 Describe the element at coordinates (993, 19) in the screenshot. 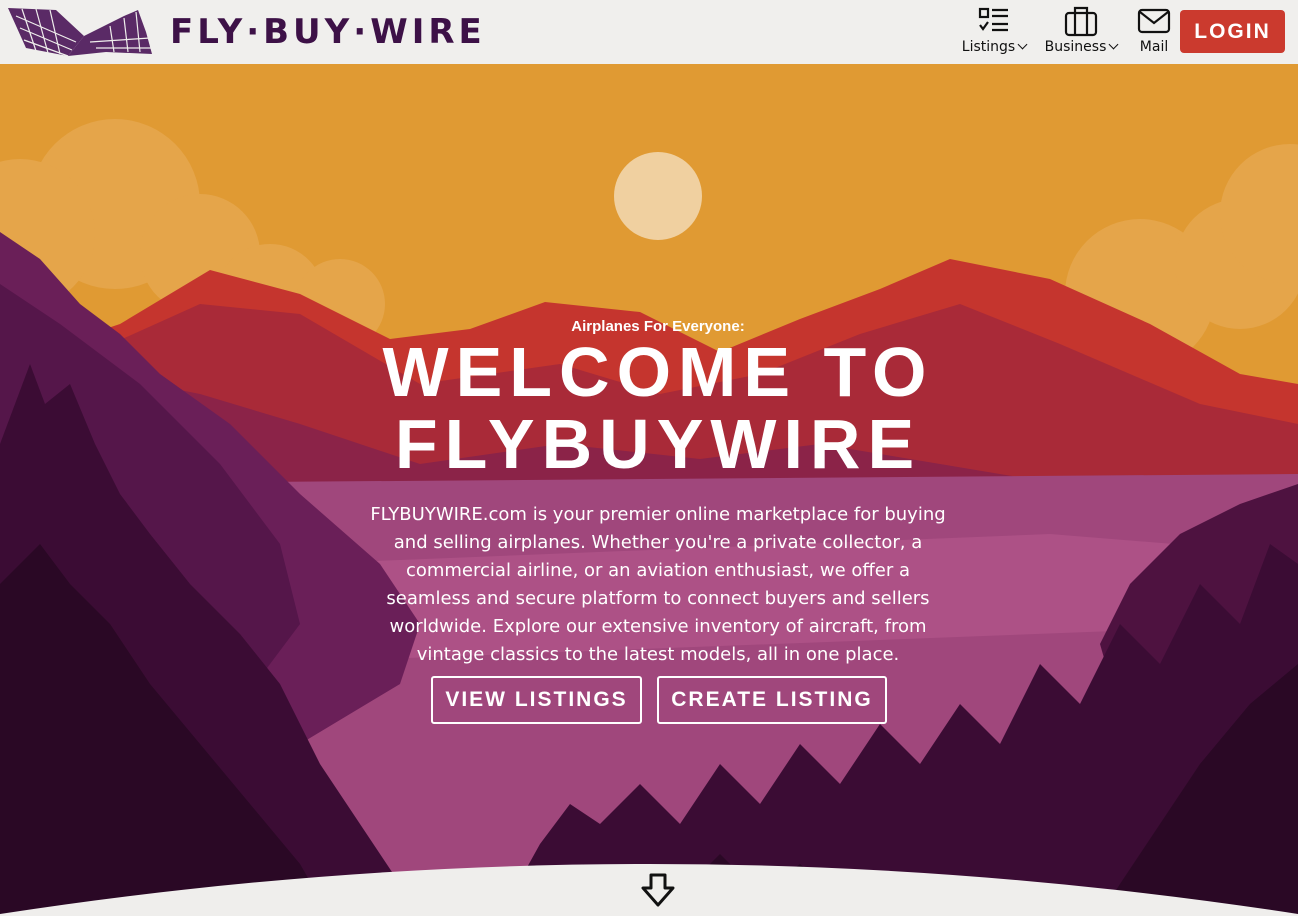

I see `list-checklist-icon` at that location.